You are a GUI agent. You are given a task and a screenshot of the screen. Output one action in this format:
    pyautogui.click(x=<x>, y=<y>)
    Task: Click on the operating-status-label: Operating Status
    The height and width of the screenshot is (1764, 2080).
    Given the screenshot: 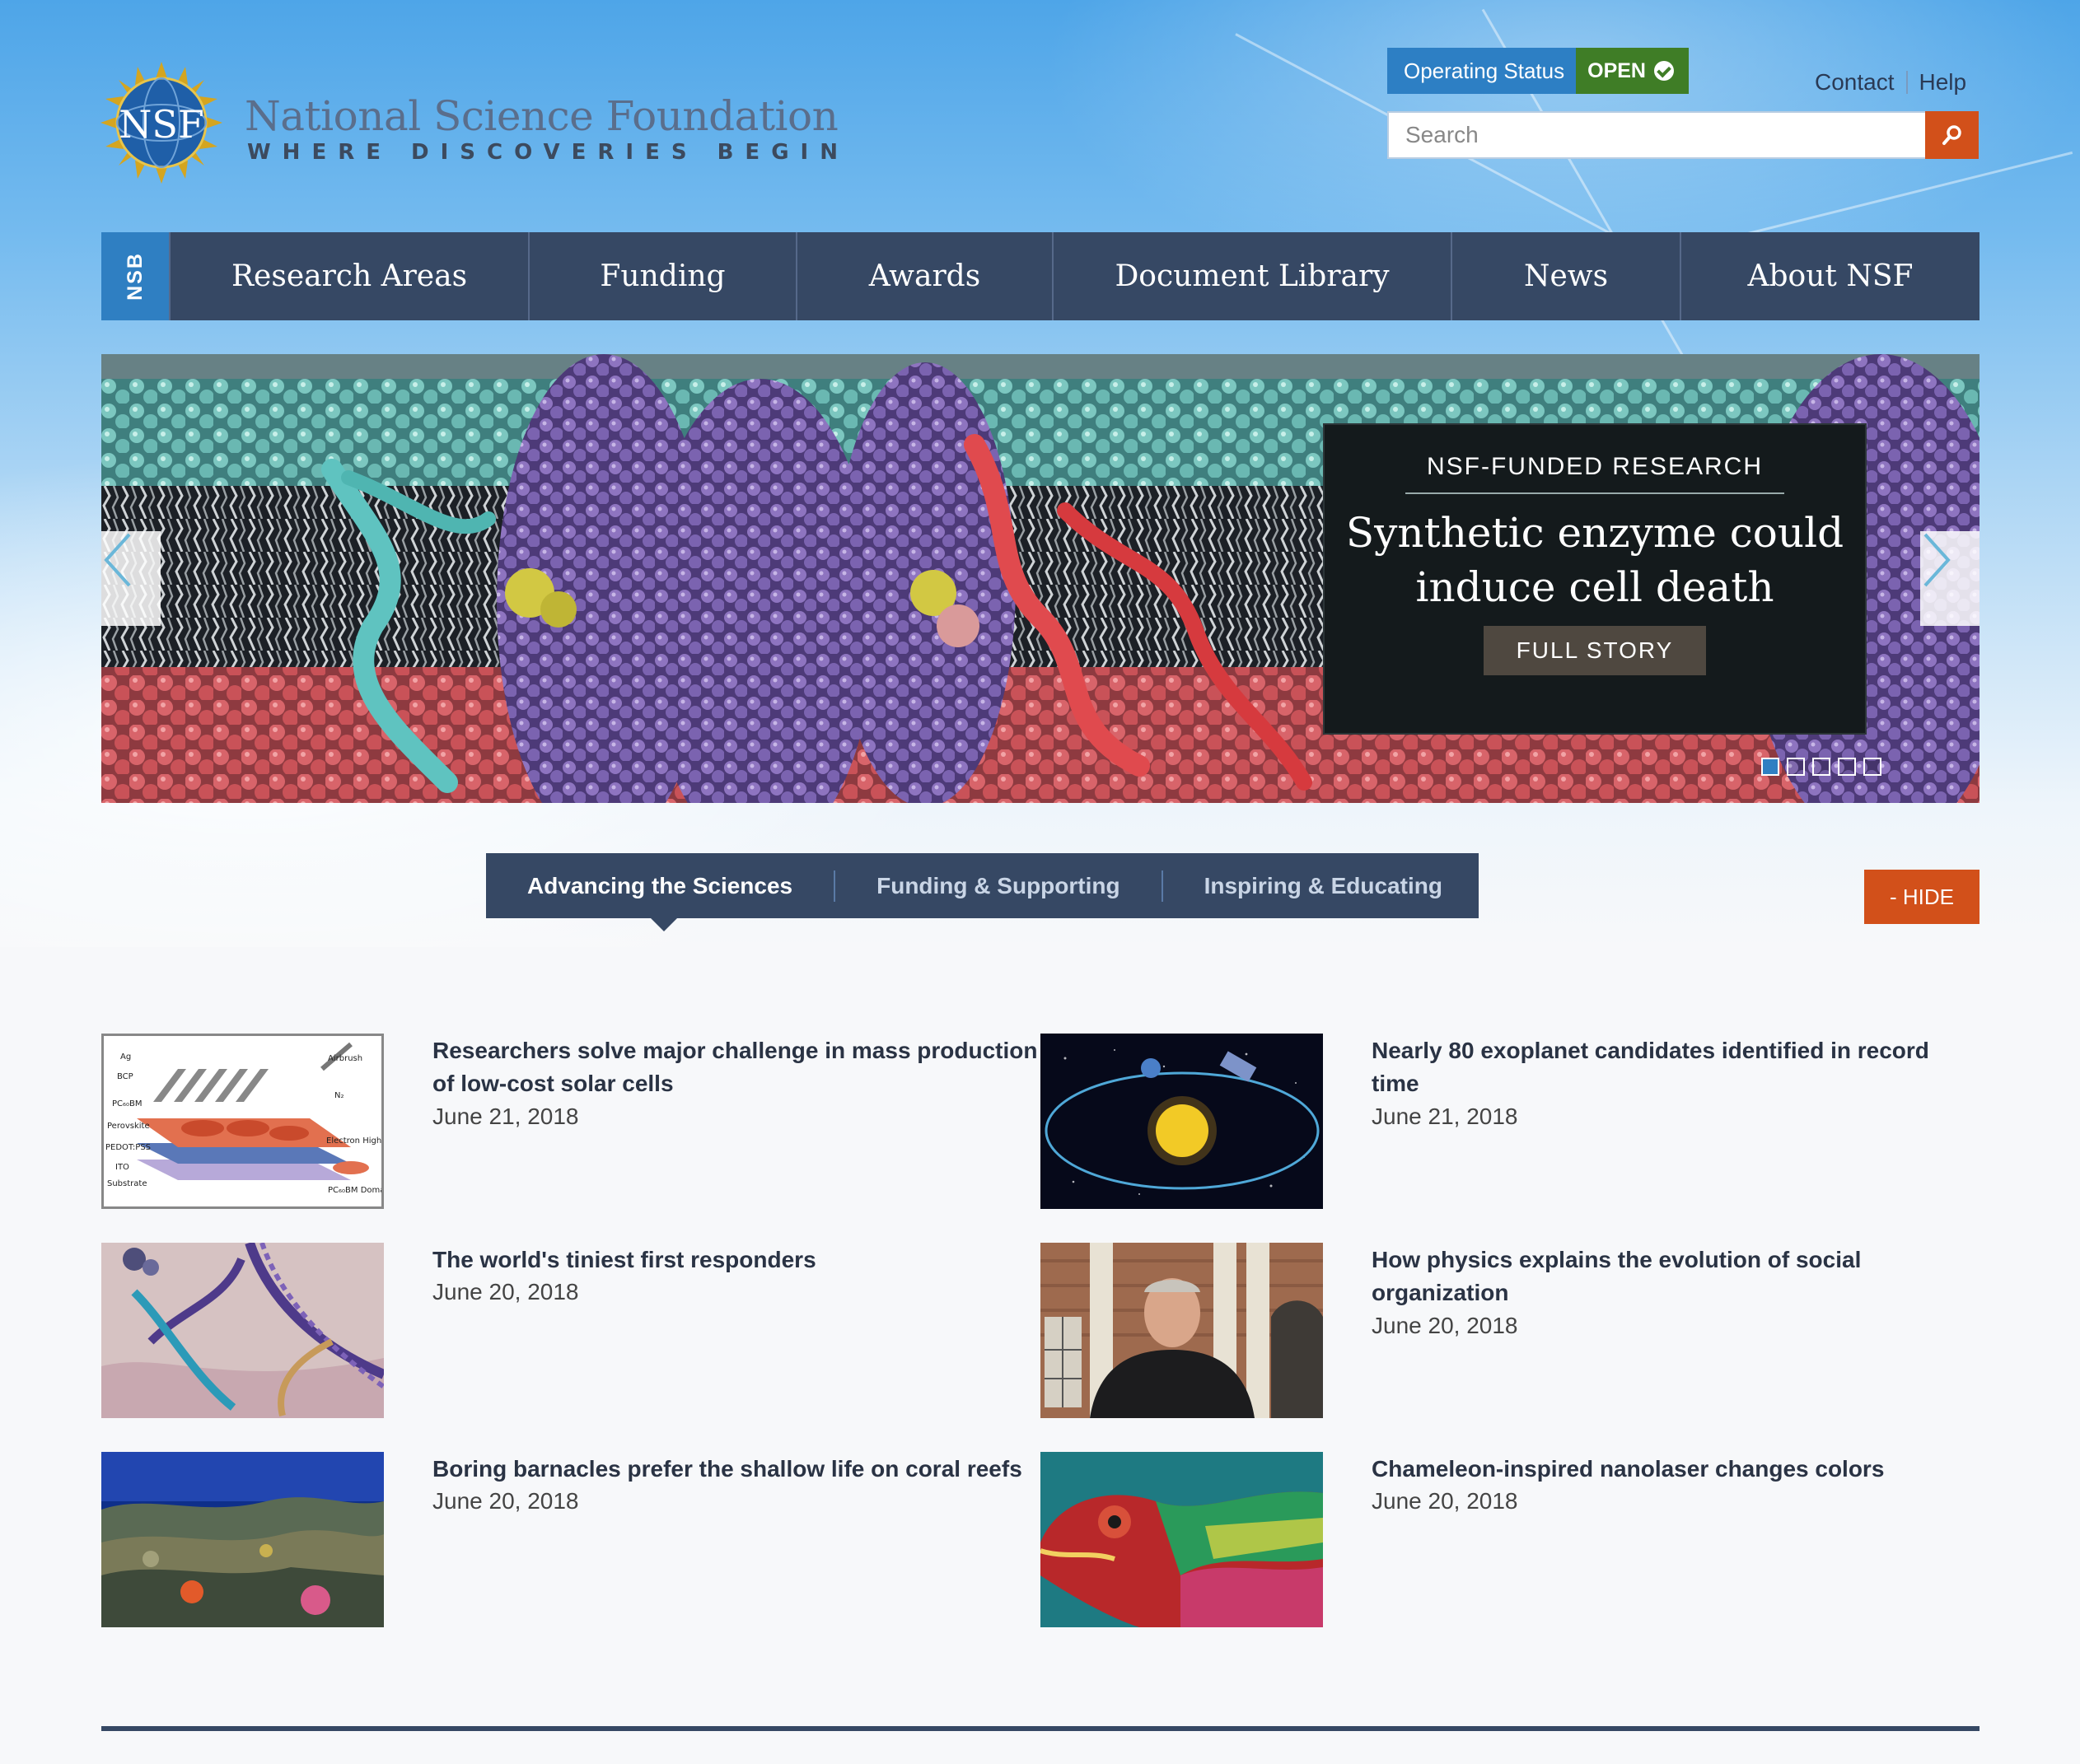 What is the action you would take?
    pyautogui.click(x=1482, y=71)
    